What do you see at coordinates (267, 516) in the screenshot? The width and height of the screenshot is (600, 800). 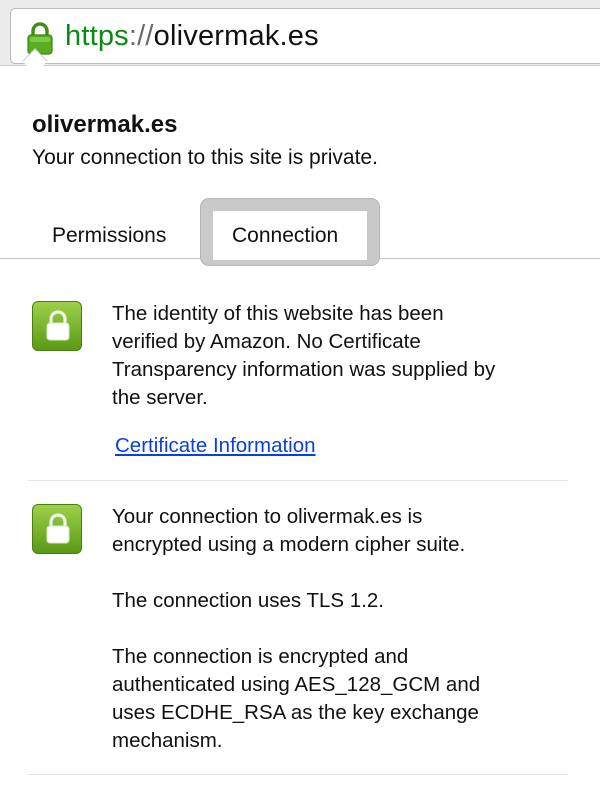 I see `encryption-line: Your connection to olivermak.es is` at bounding box center [267, 516].